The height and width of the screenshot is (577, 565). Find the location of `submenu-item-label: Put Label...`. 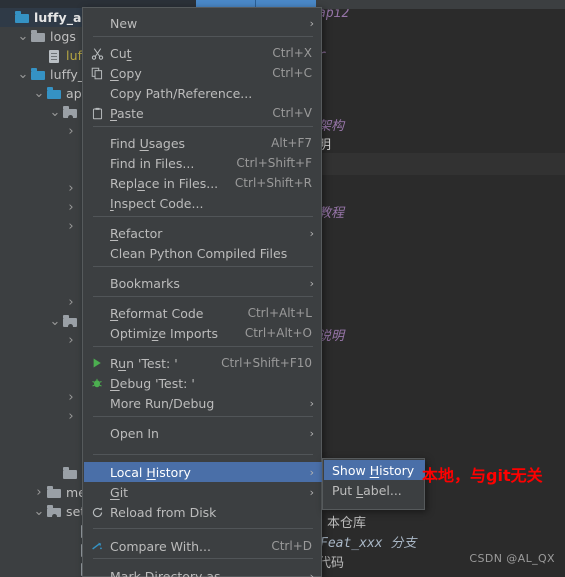

submenu-item-label: Put Label... is located at coordinates (367, 490).